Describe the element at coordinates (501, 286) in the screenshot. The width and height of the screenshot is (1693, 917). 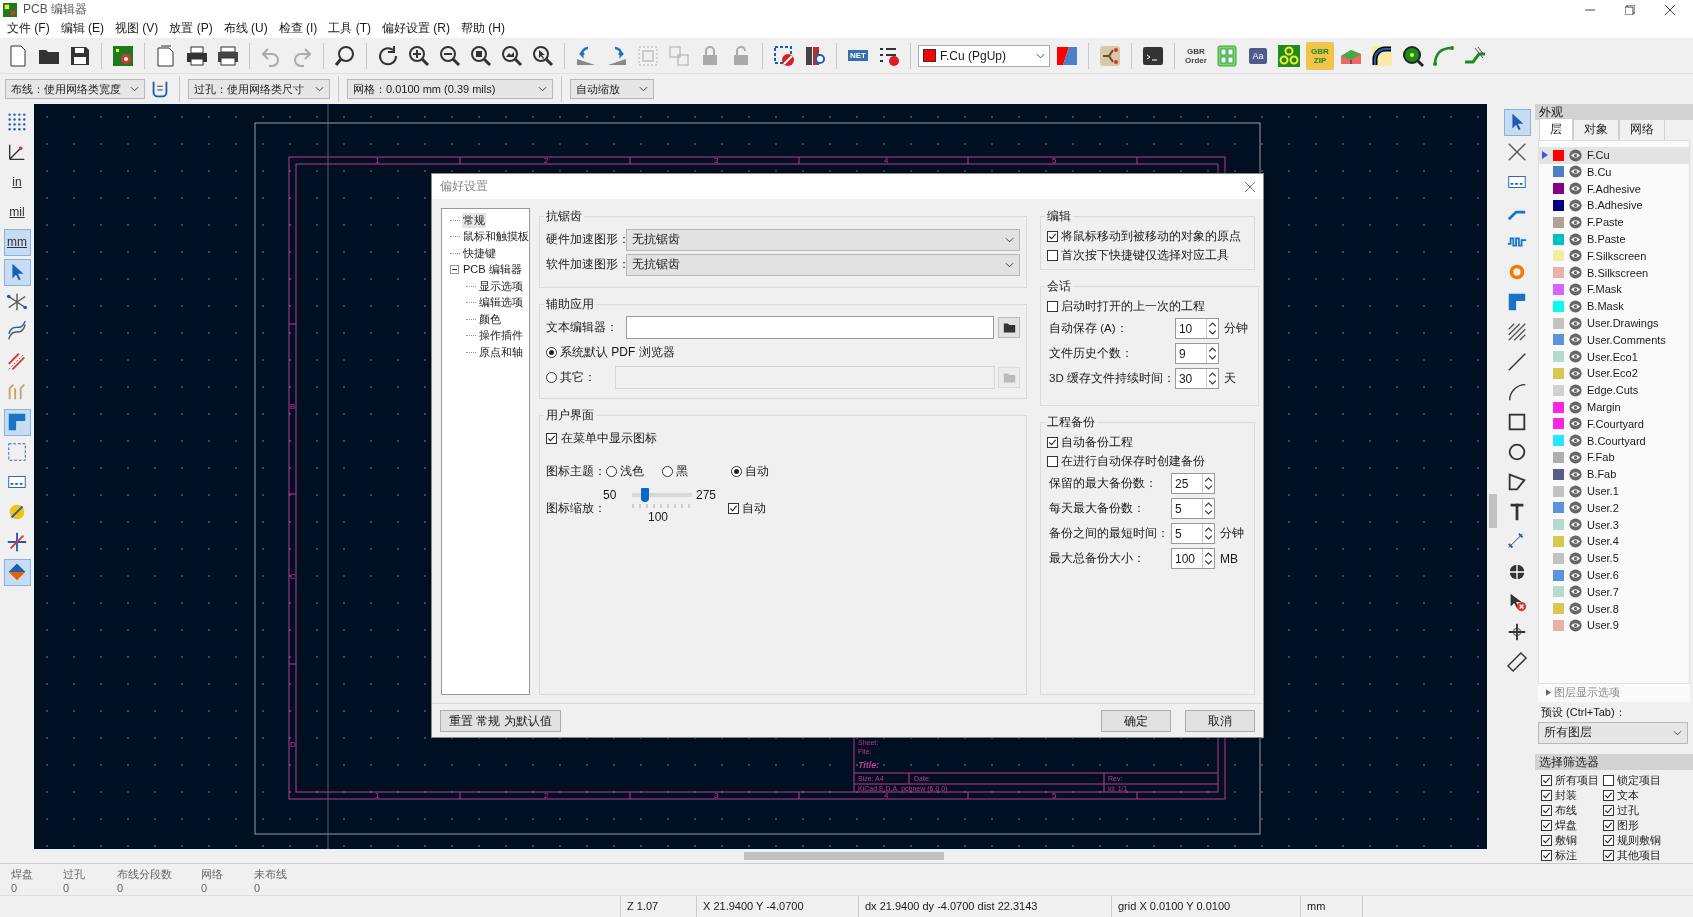
I see `tree-item: 显示选项` at that location.